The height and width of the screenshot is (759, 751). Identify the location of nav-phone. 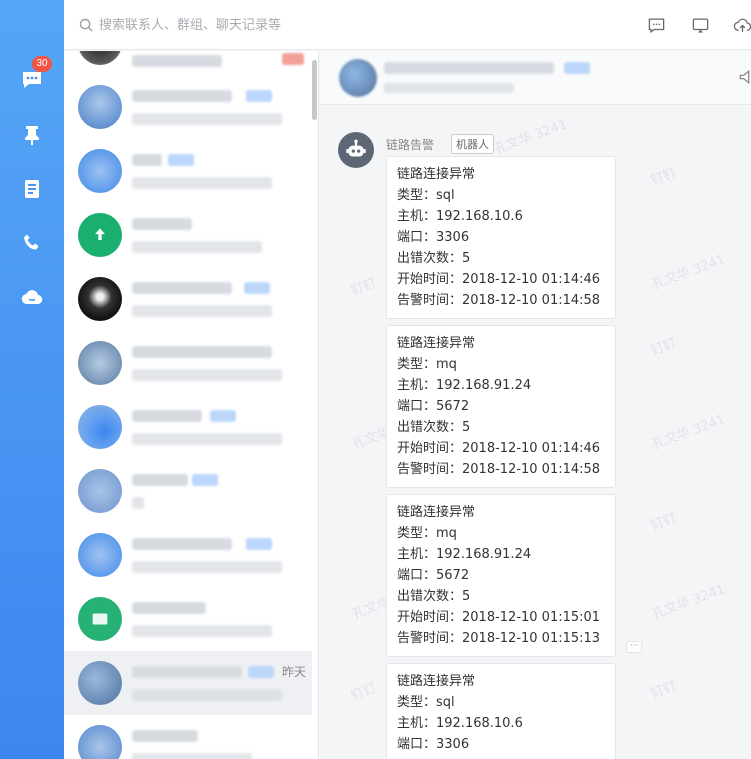
(32, 243).